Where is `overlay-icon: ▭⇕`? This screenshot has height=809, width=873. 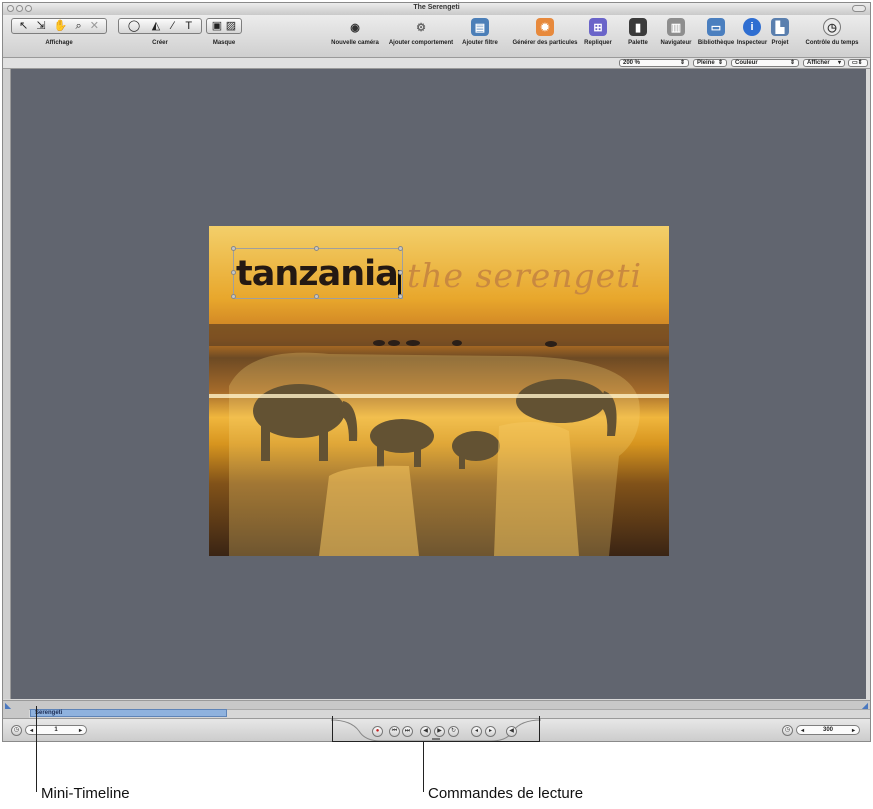 overlay-icon: ▭⇕ is located at coordinates (857, 63).